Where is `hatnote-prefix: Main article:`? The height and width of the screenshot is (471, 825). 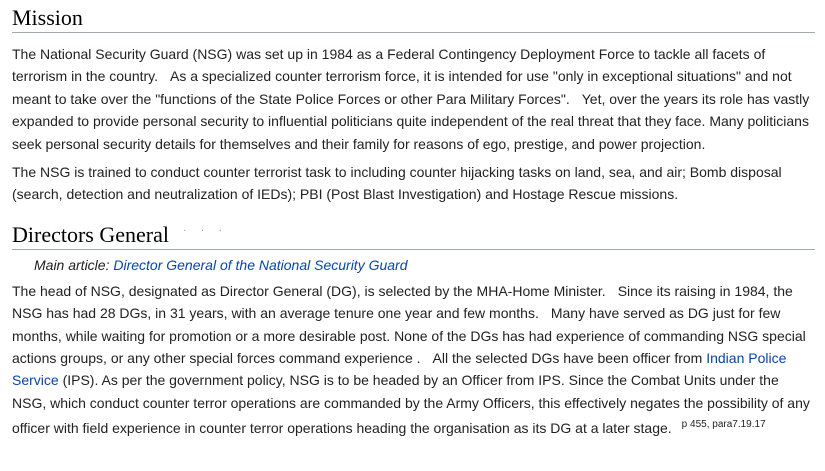 hatnote-prefix: Main article: is located at coordinates (74, 264).